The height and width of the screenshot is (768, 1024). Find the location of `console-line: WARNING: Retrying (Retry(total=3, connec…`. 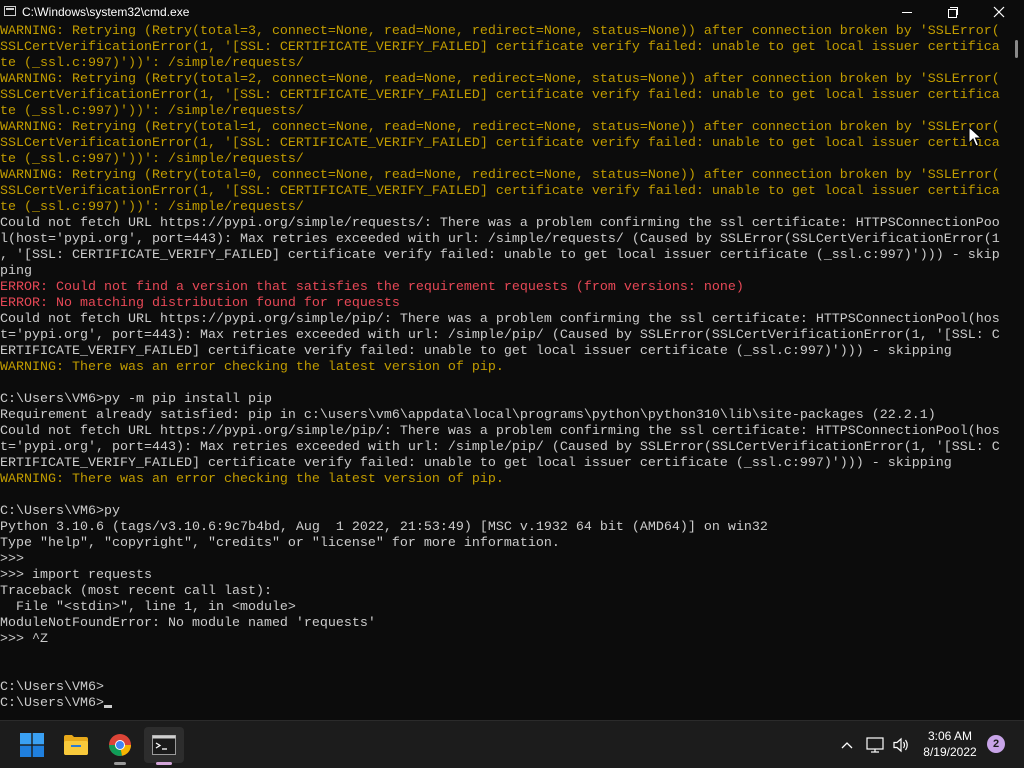

console-line: WARNING: Retrying (Retry(total=3, connec… is located at coordinates (500, 31).